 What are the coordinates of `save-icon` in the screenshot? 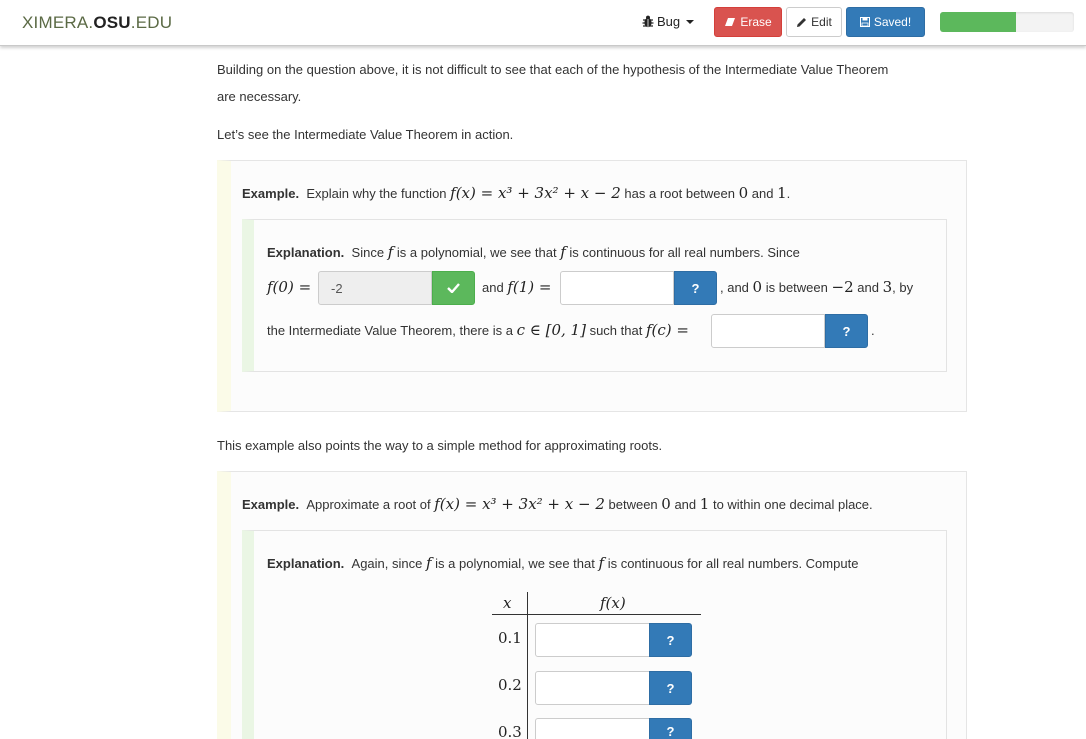 It's located at (864, 22).